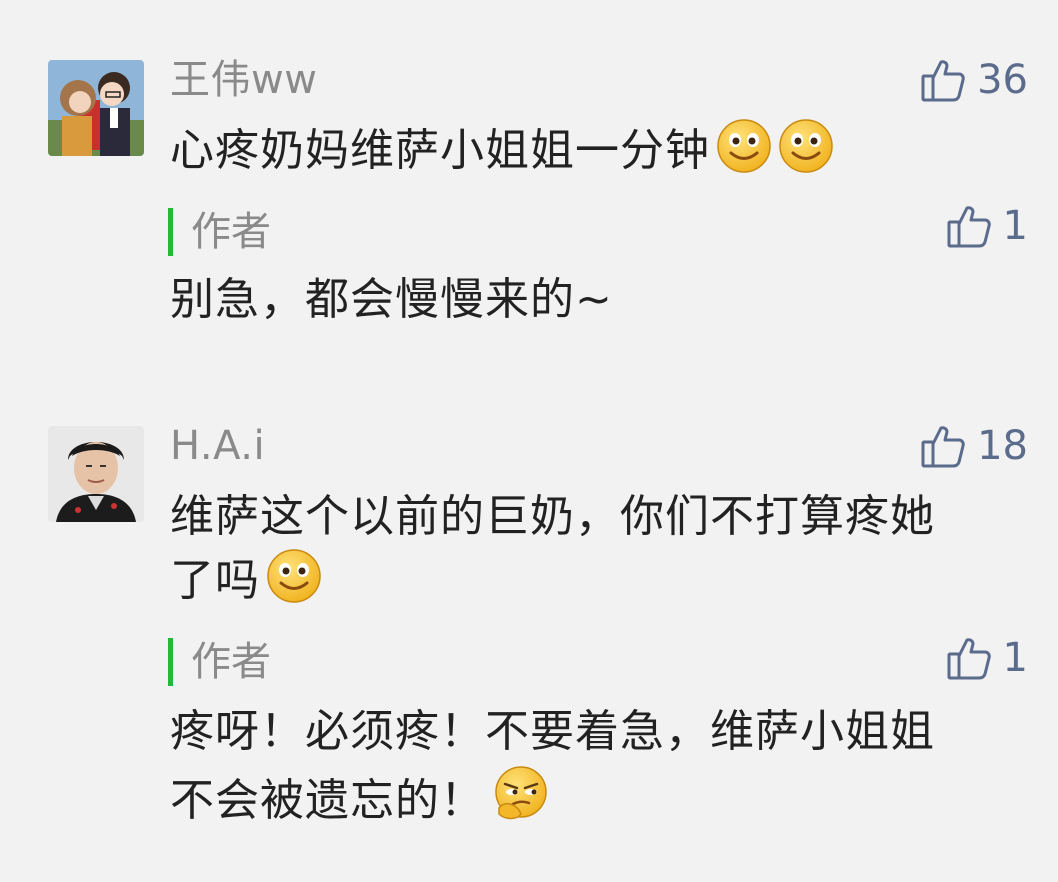  What do you see at coordinates (243, 80) in the screenshot?
I see `username: 王伟ww` at bounding box center [243, 80].